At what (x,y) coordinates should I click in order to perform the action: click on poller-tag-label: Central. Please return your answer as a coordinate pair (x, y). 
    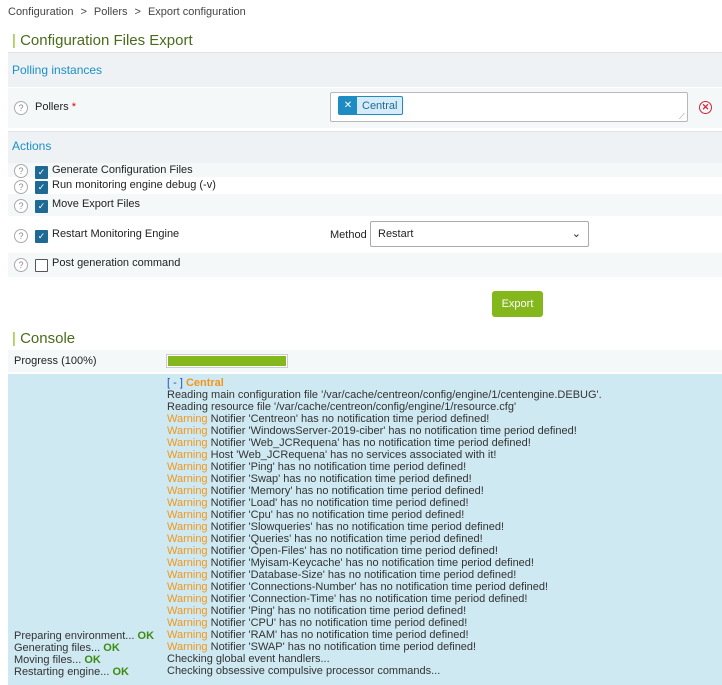
    Looking at the image, I should click on (380, 105).